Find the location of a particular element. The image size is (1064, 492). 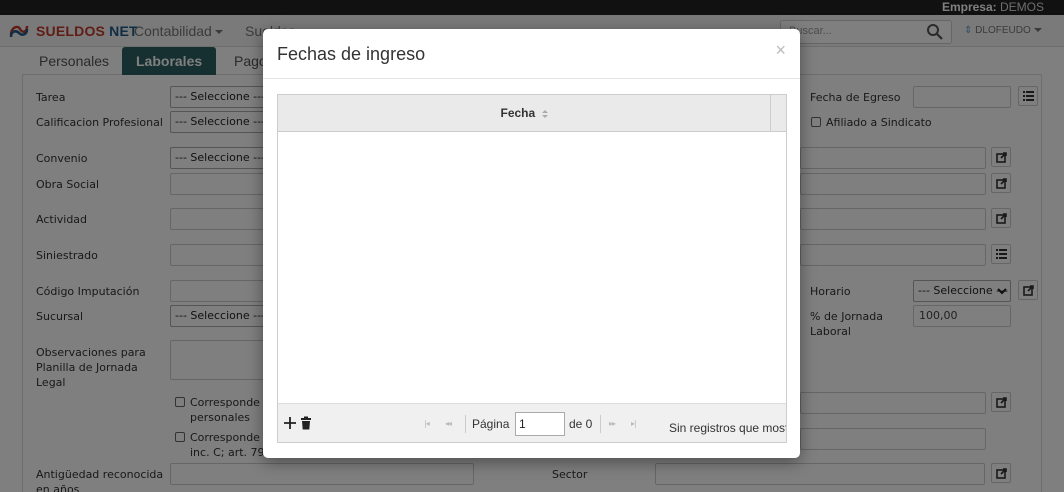

sort-icon is located at coordinates (544, 113).